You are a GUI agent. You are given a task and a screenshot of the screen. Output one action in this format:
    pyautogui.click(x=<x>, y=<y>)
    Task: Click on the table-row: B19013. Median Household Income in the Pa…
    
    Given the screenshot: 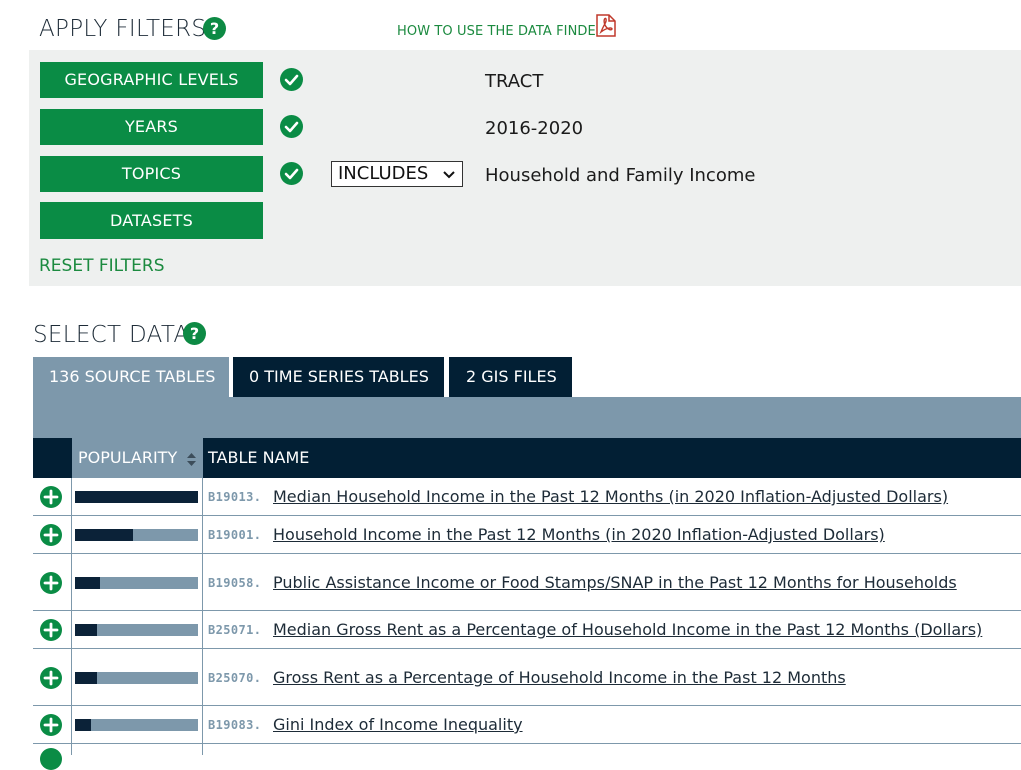 What is the action you would take?
    pyautogui.click(x=527, y=497)
    